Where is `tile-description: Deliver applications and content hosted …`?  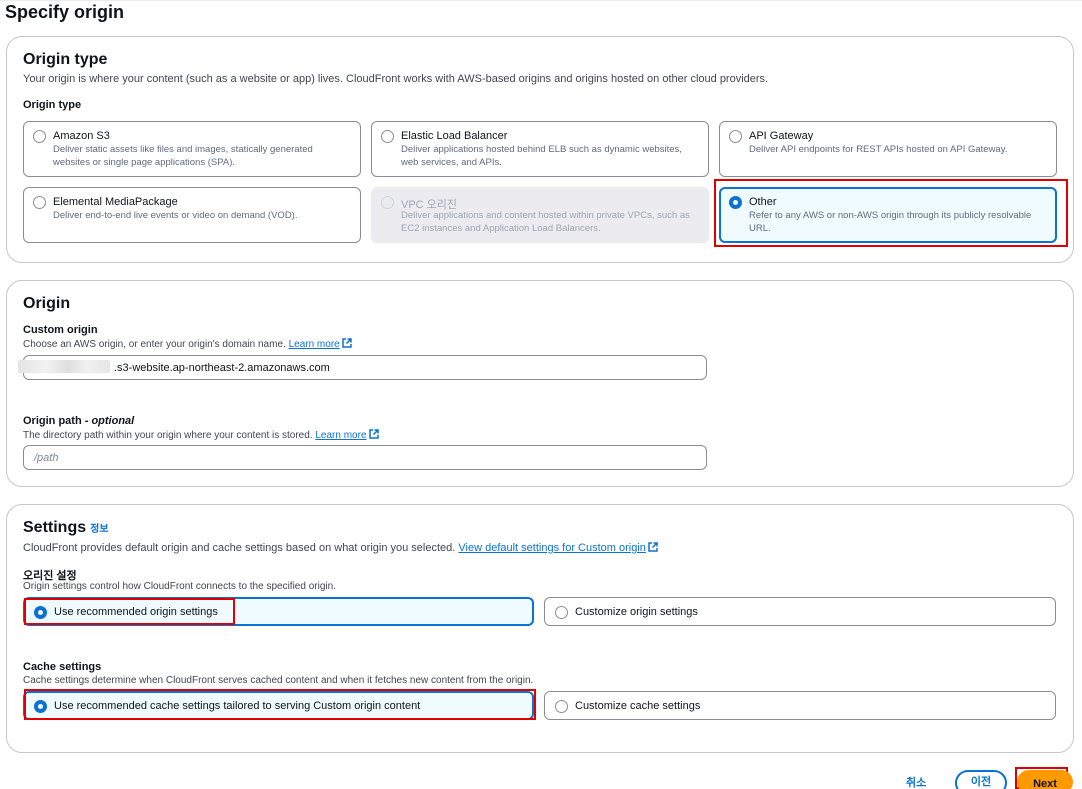
tile-description: Deliver applications and content hosted … is located at coordinates (545, 222).